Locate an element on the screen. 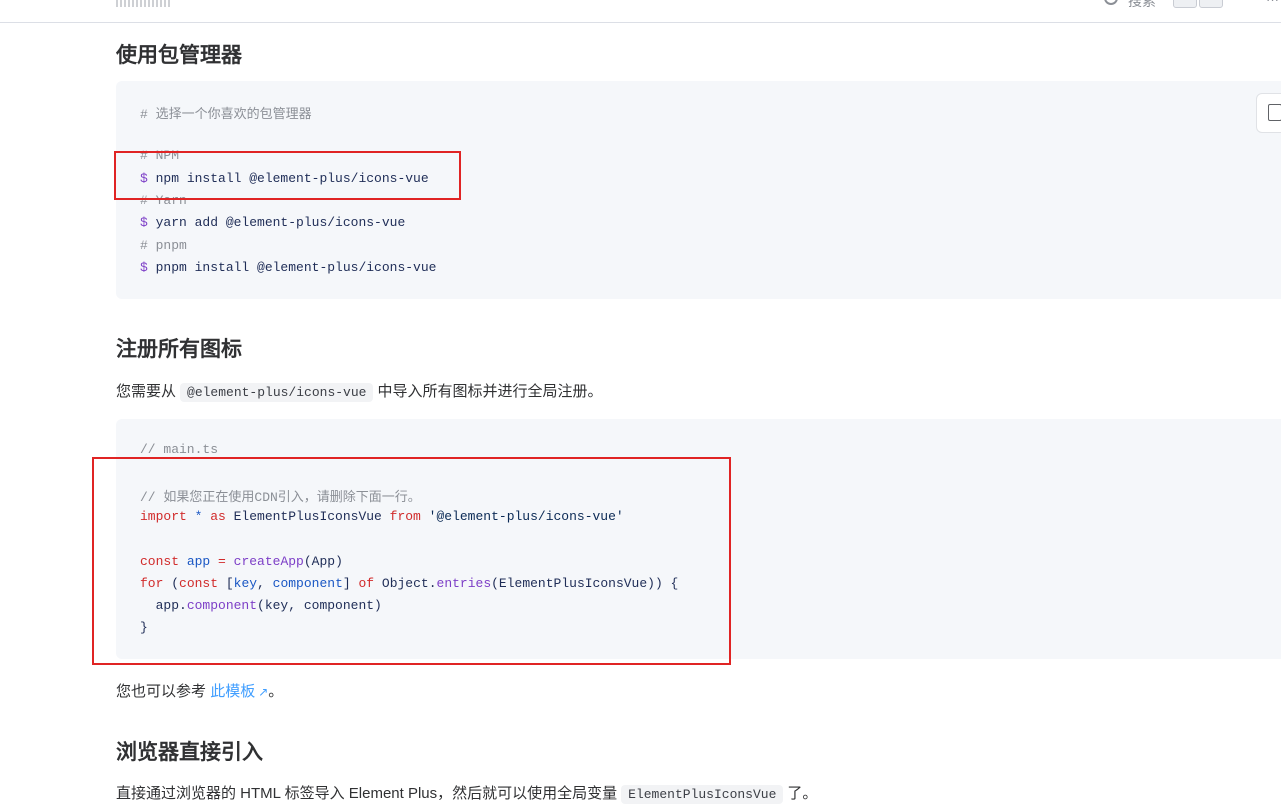 Image resolution: width=1281 pixels, height=804 pixels. highlight-box-register is located at coordinates (411, 561).